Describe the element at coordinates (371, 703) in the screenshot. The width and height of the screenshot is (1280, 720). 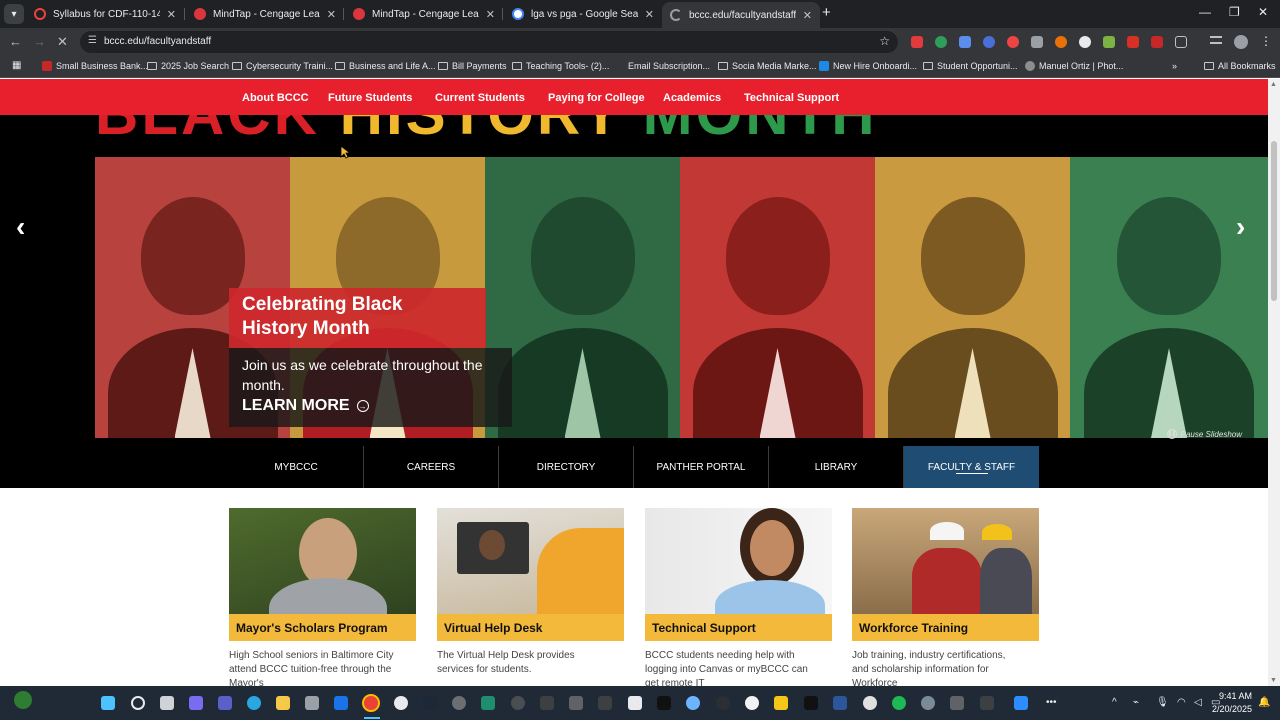
I see `chrome-icon` at that location.